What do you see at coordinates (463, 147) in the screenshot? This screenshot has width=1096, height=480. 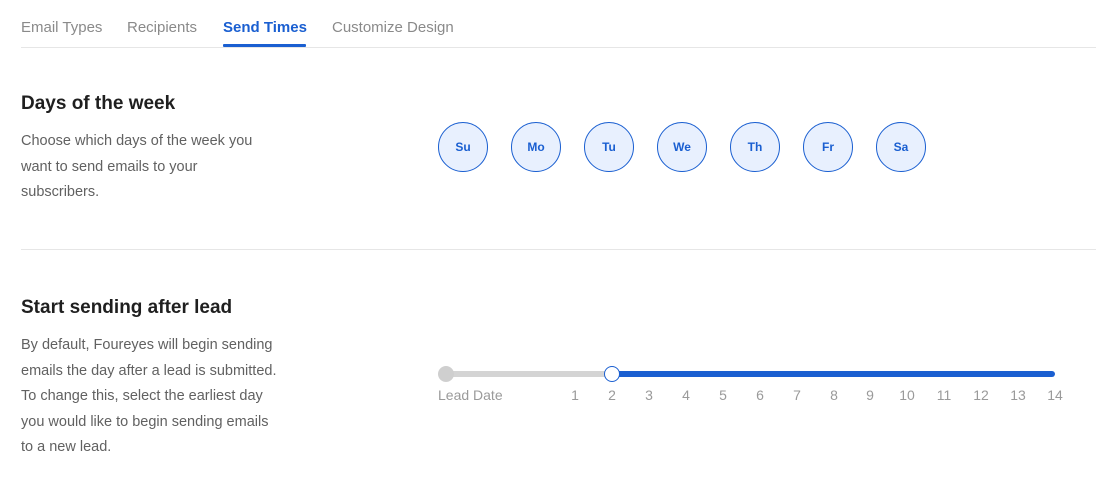 I see `day-toggle-sunday: Su` at bounding box center [463, 147].